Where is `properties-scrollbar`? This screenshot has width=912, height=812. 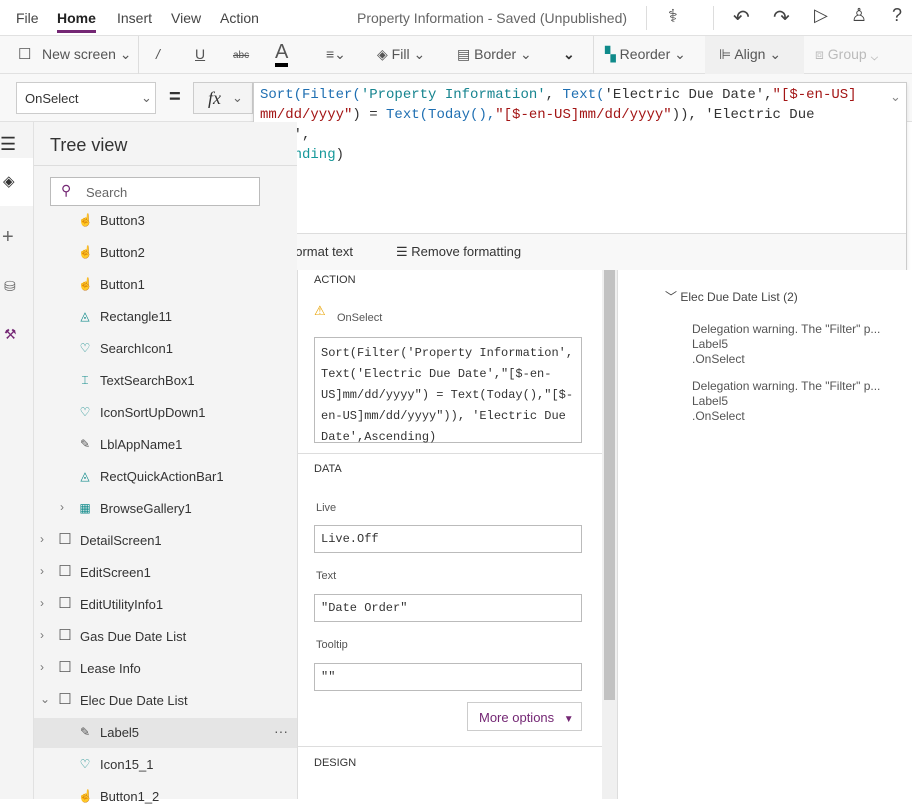
properties-scrollbar is located at coordinates (609, 534).